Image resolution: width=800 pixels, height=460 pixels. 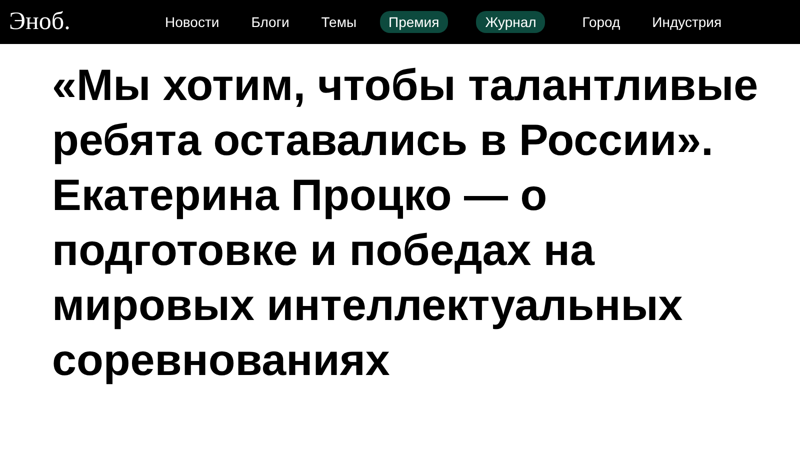 I want to click on logo: Эноб., so click(x=82, y=22).